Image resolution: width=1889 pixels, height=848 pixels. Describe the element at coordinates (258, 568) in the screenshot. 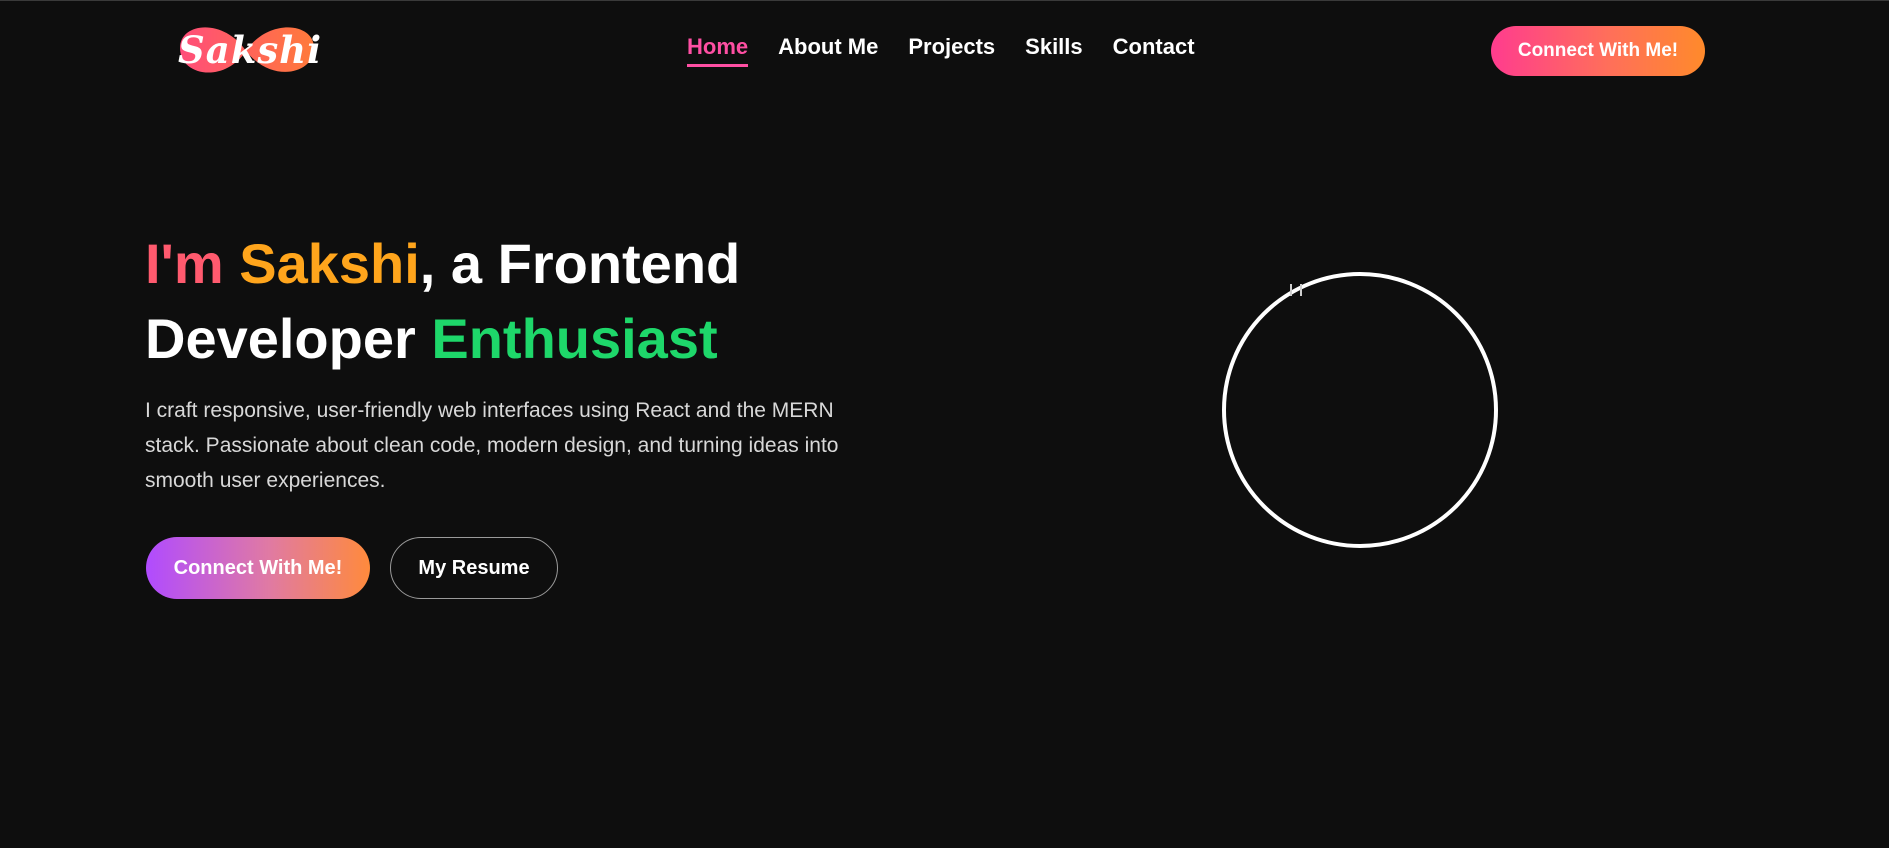

I see `connect-button: Connect With Me!` at that location.